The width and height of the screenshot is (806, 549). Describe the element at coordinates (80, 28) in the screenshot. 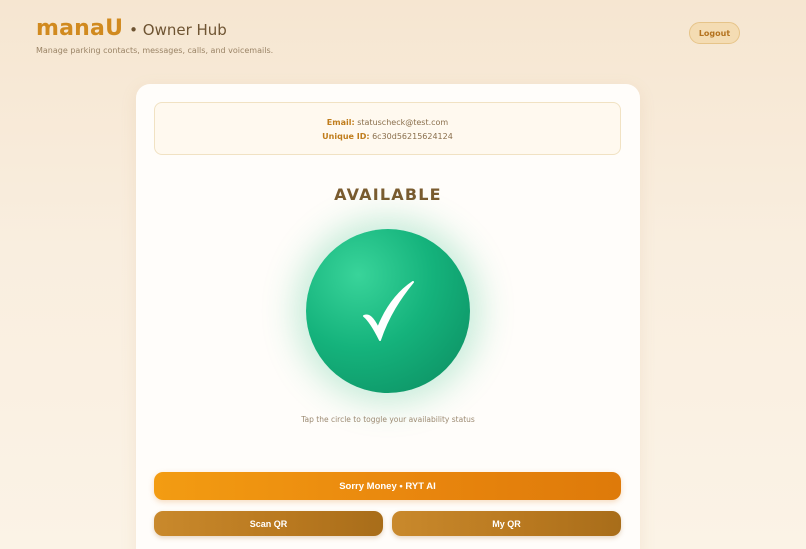

I see `brand-logo: manaU` at that location.